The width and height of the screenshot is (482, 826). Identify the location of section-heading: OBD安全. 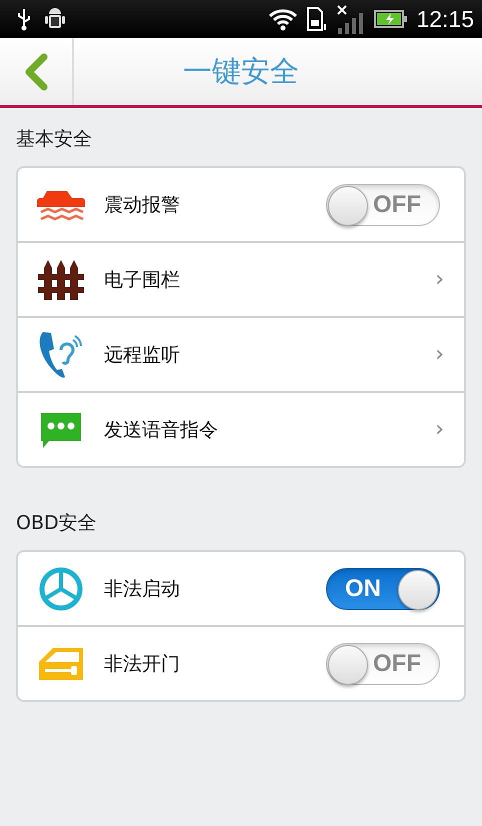
(57, 523).